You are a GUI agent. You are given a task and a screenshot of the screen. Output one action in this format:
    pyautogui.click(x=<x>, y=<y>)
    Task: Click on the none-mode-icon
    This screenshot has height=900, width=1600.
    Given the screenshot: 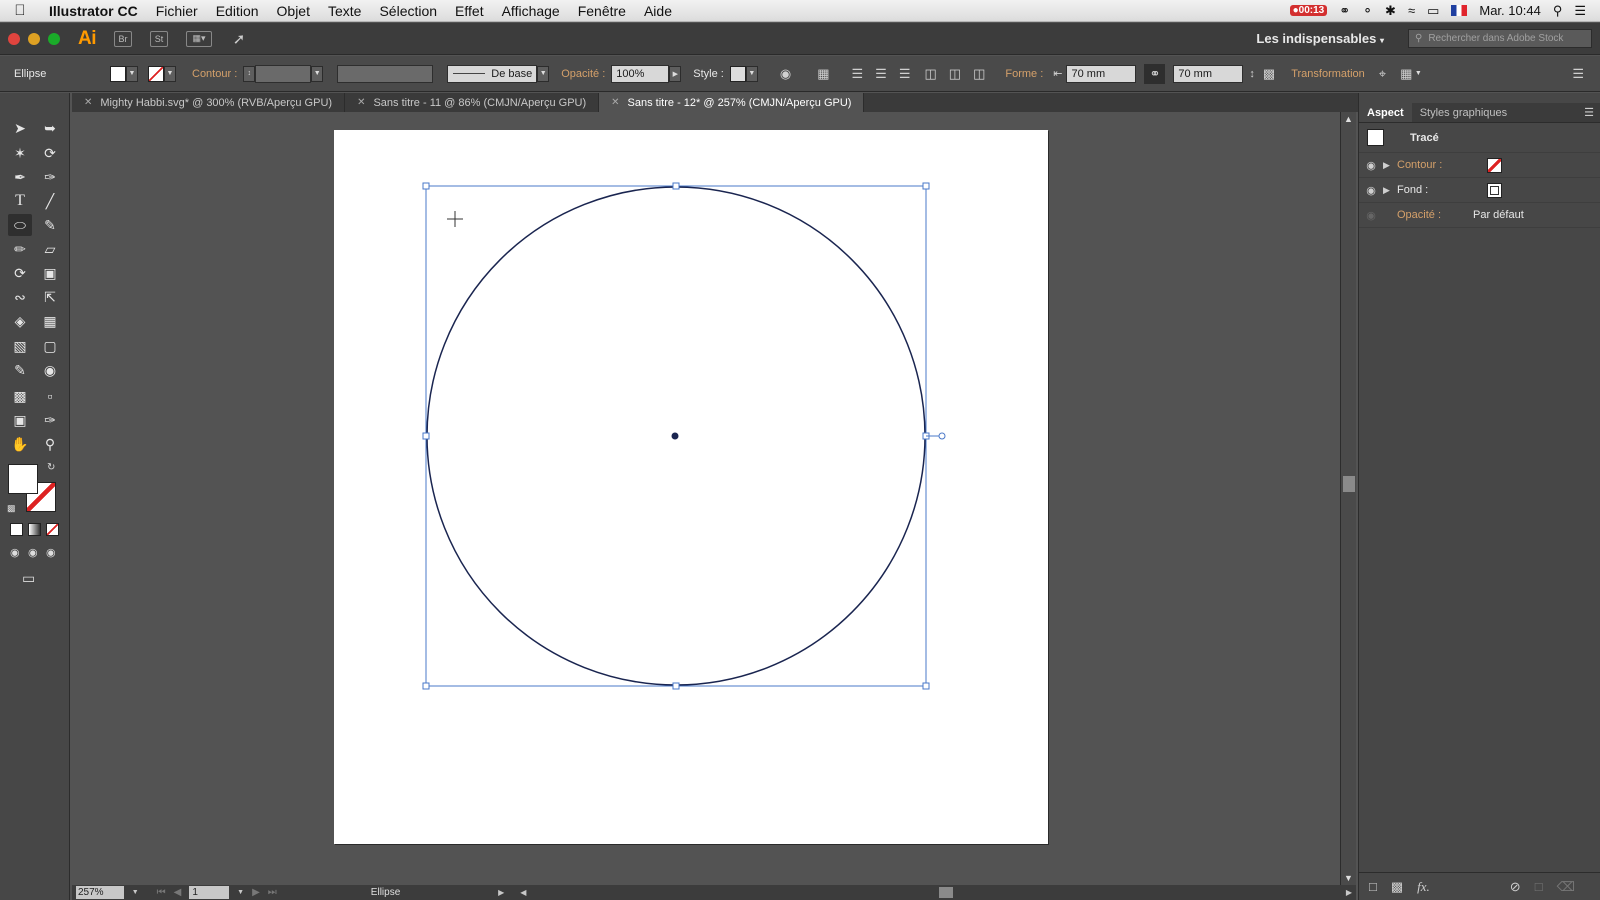 What is the action you would take?
    pyautogui.click(x=52, y=529)
    